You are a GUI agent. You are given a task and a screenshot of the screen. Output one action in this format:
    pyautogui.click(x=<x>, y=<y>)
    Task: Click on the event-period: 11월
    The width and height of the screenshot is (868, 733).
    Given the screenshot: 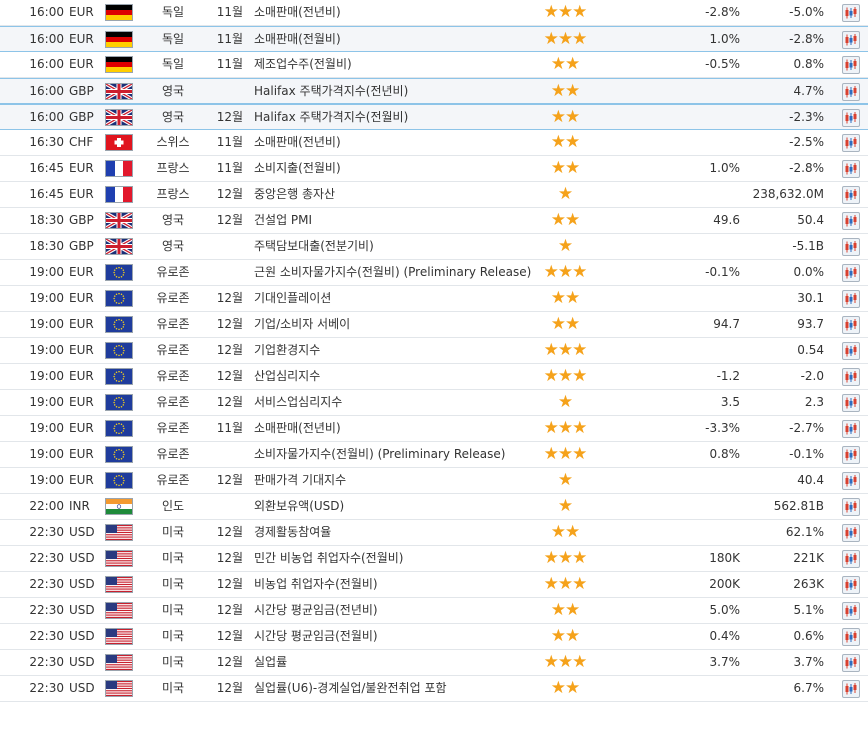 What is the action you would take?
    pyautogui.click(x=229, y=142)
    